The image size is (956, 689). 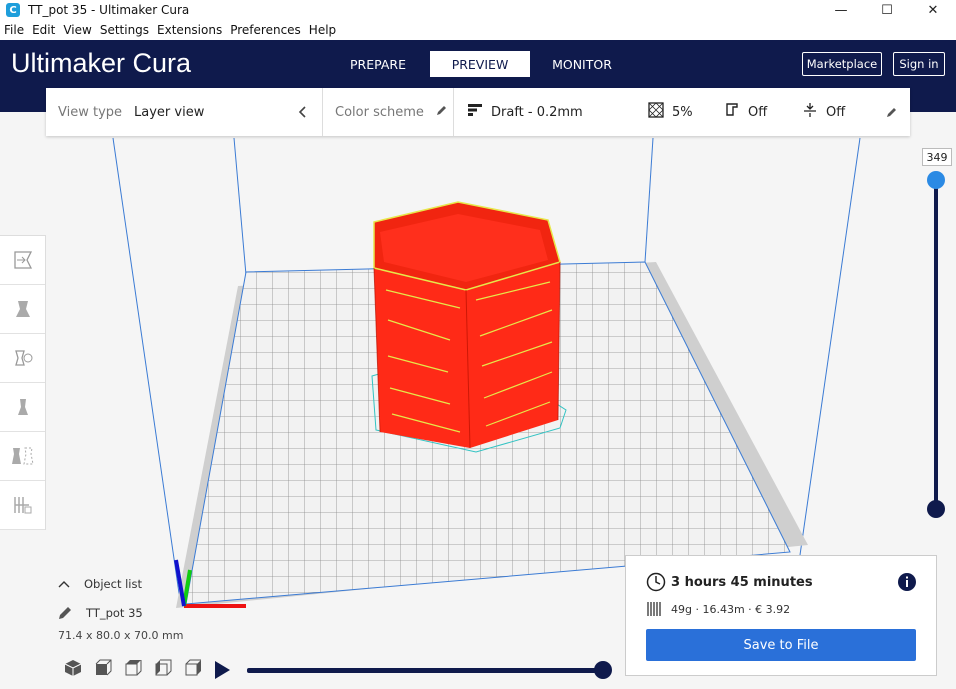 I want to click on layer-slider-lower-handle, so click(x=936, y=509).